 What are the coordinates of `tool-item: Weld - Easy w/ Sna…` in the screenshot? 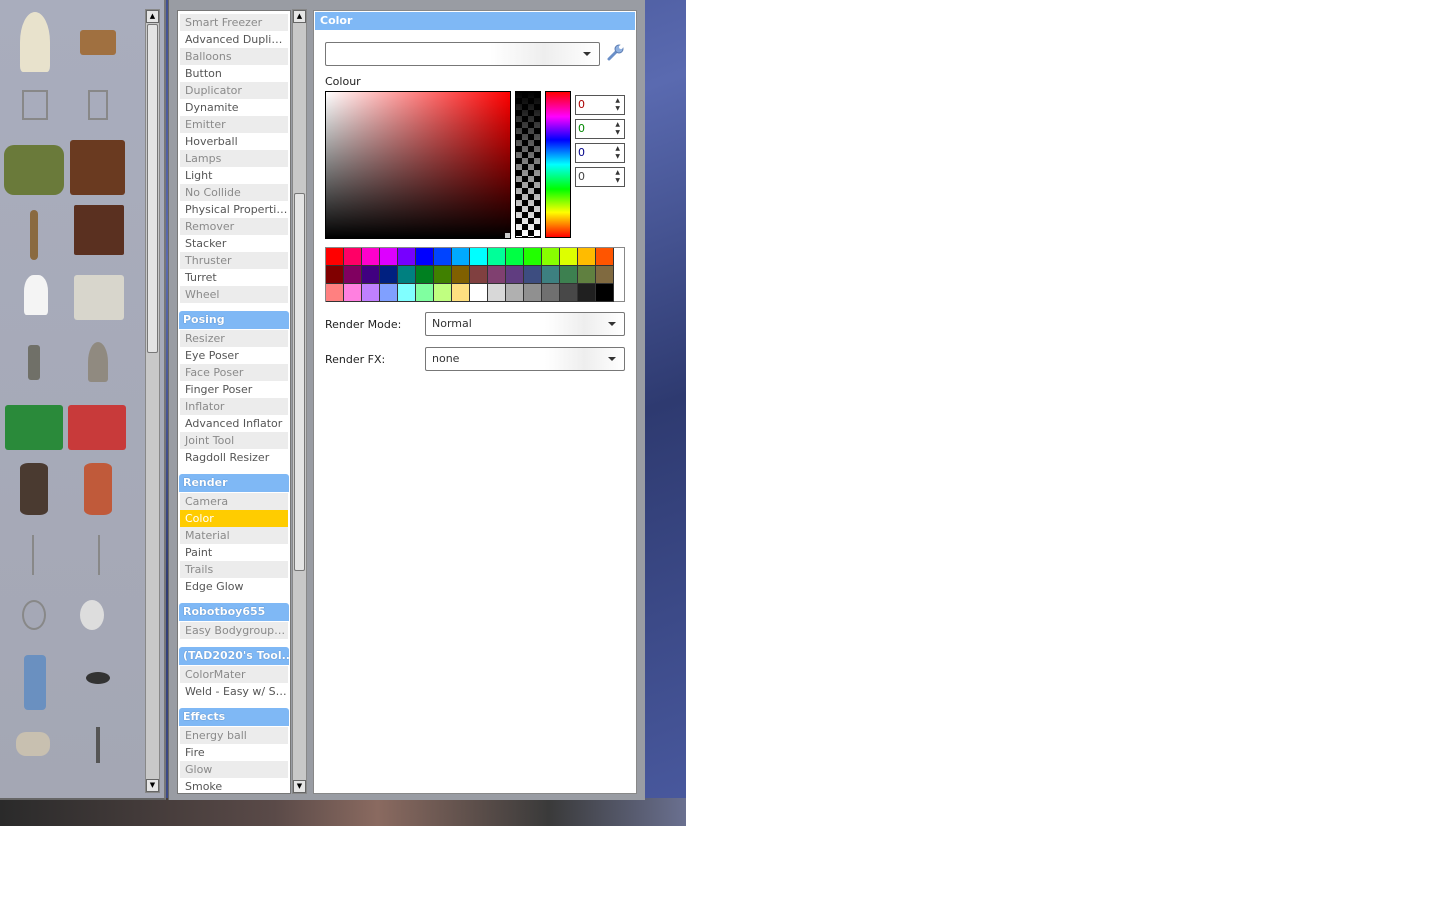 It's located at (234, 691).